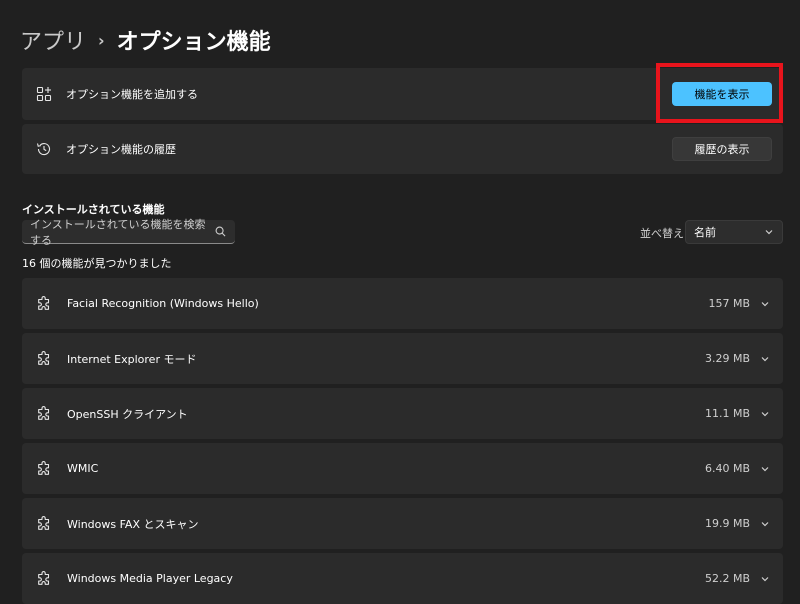 The width and height of the screenshot is (800, 604). Describe the element at coordinates (664, 233) in the screenshot. I see `sort-label: 並べ替え:` at that location.